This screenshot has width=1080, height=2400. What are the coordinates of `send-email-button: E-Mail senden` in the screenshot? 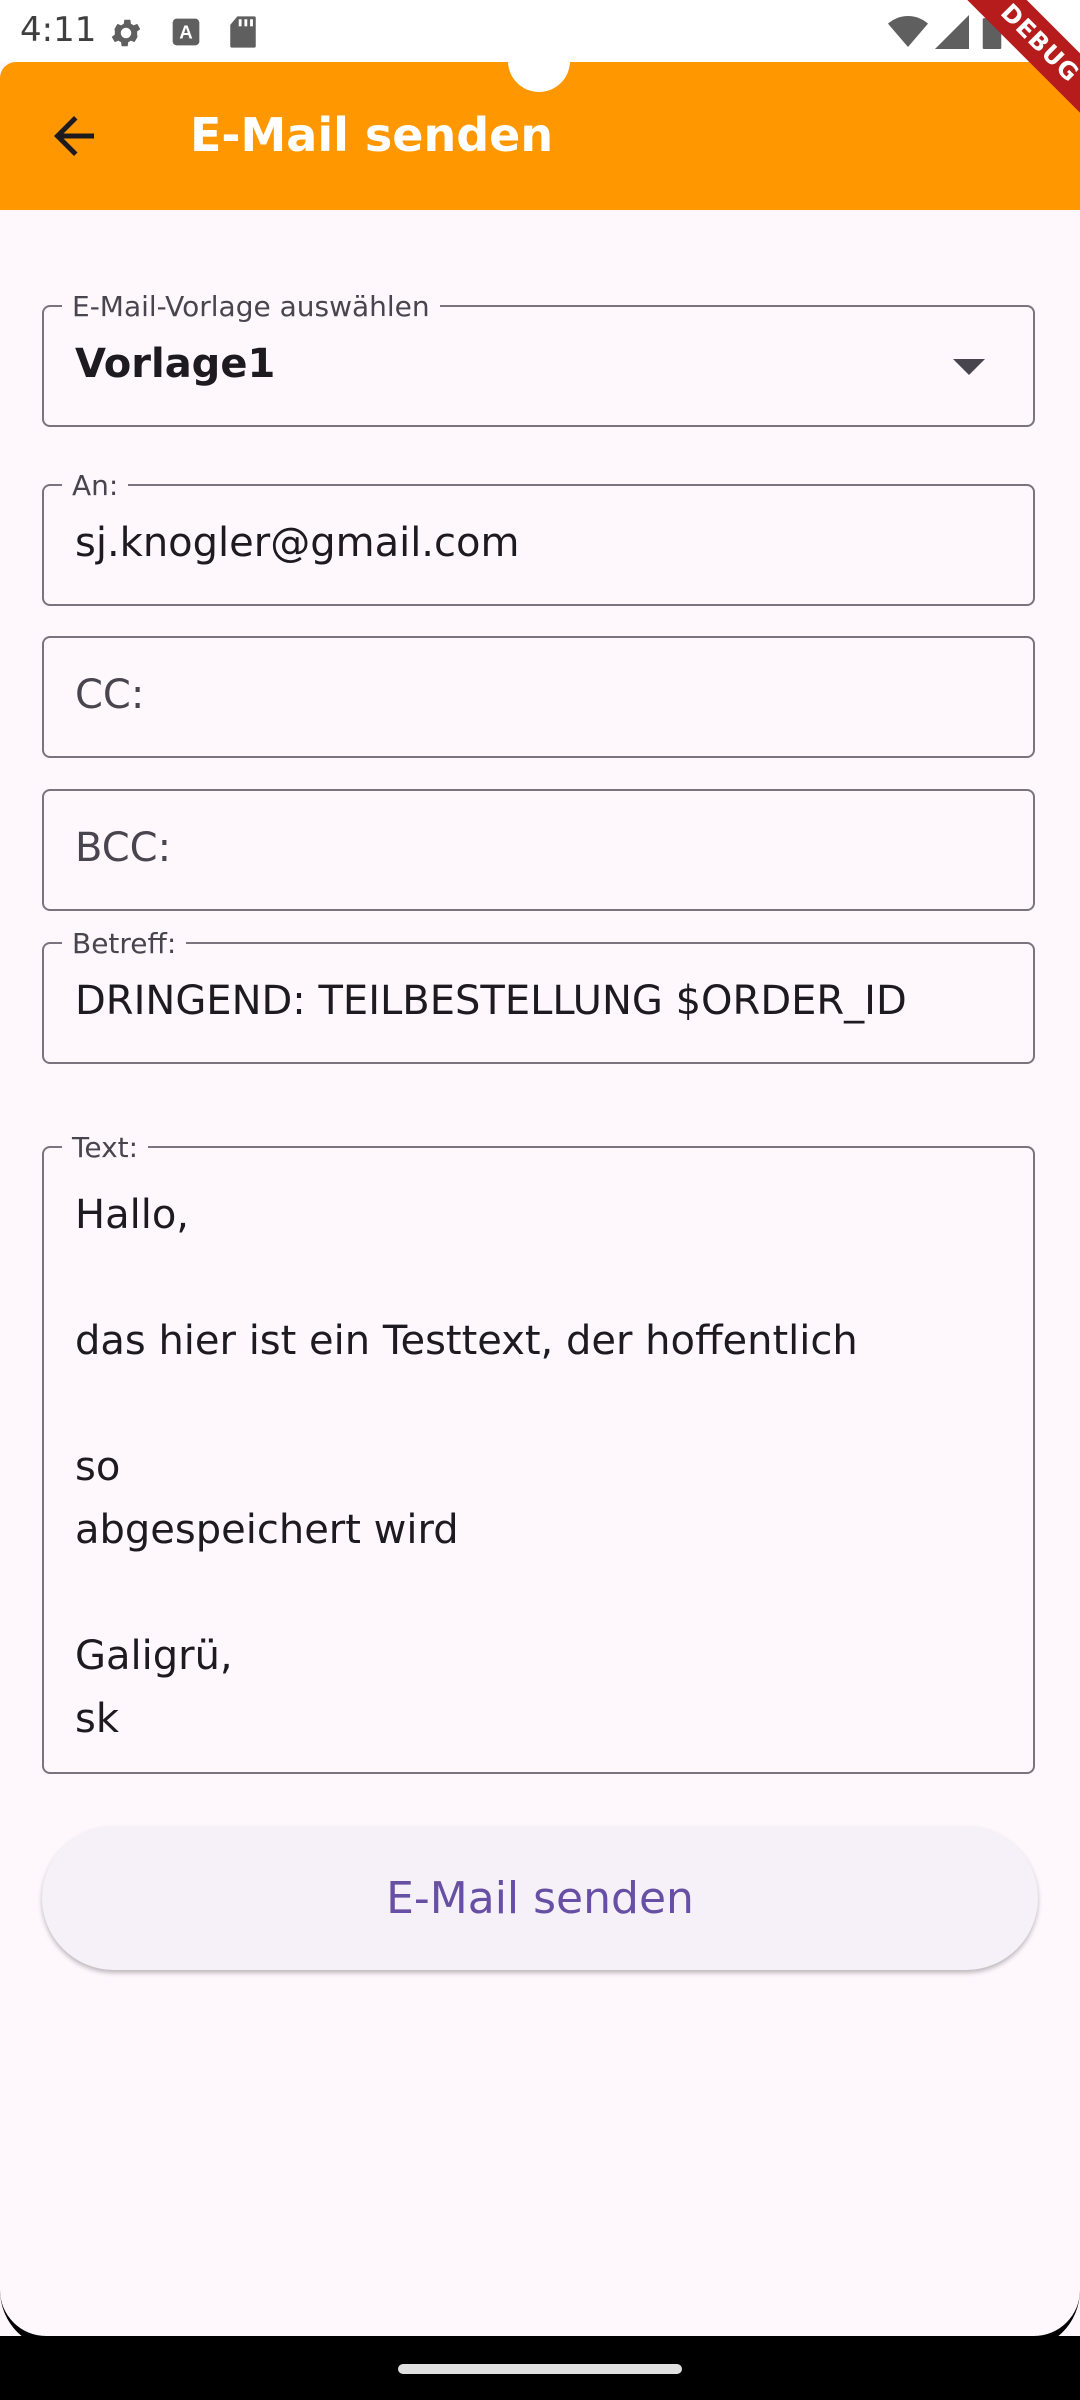 It's located at (540, 1898).